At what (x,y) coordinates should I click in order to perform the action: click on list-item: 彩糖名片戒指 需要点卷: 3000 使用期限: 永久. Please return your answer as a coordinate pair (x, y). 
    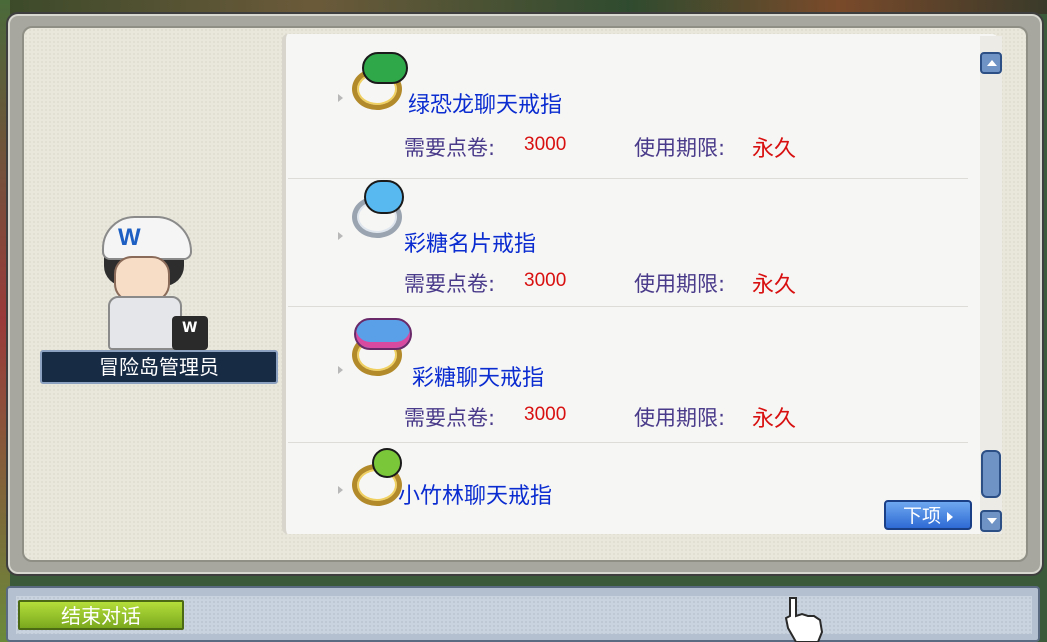
    Looking at the image, I should click on (628, 241).